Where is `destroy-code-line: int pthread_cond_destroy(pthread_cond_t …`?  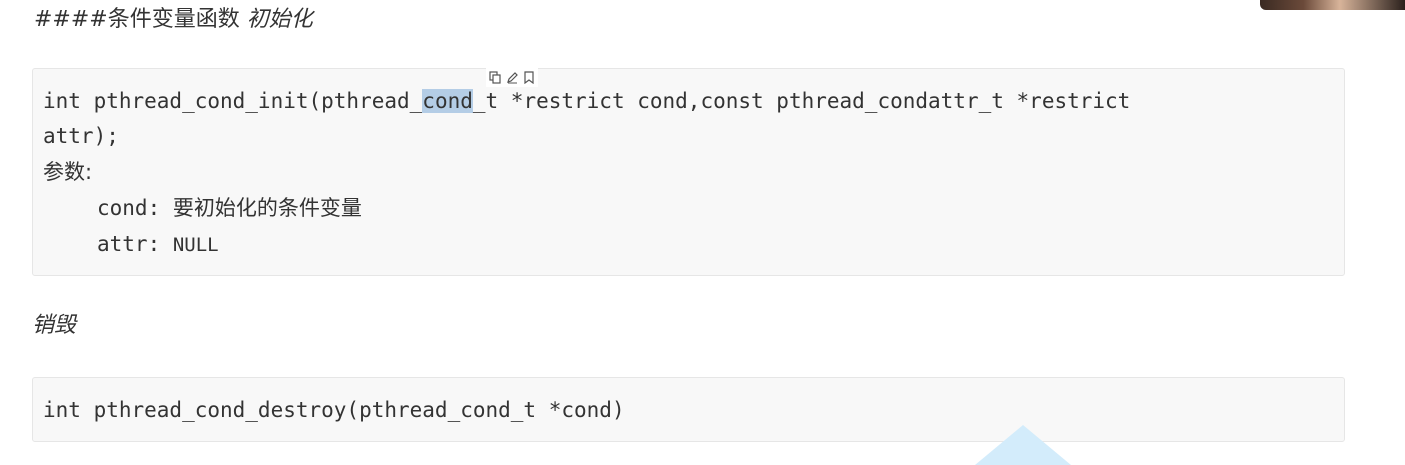 destroy-code-line: int pthread_cond_destroy(pthread_cond_t … is located at coordinates (334, 410).